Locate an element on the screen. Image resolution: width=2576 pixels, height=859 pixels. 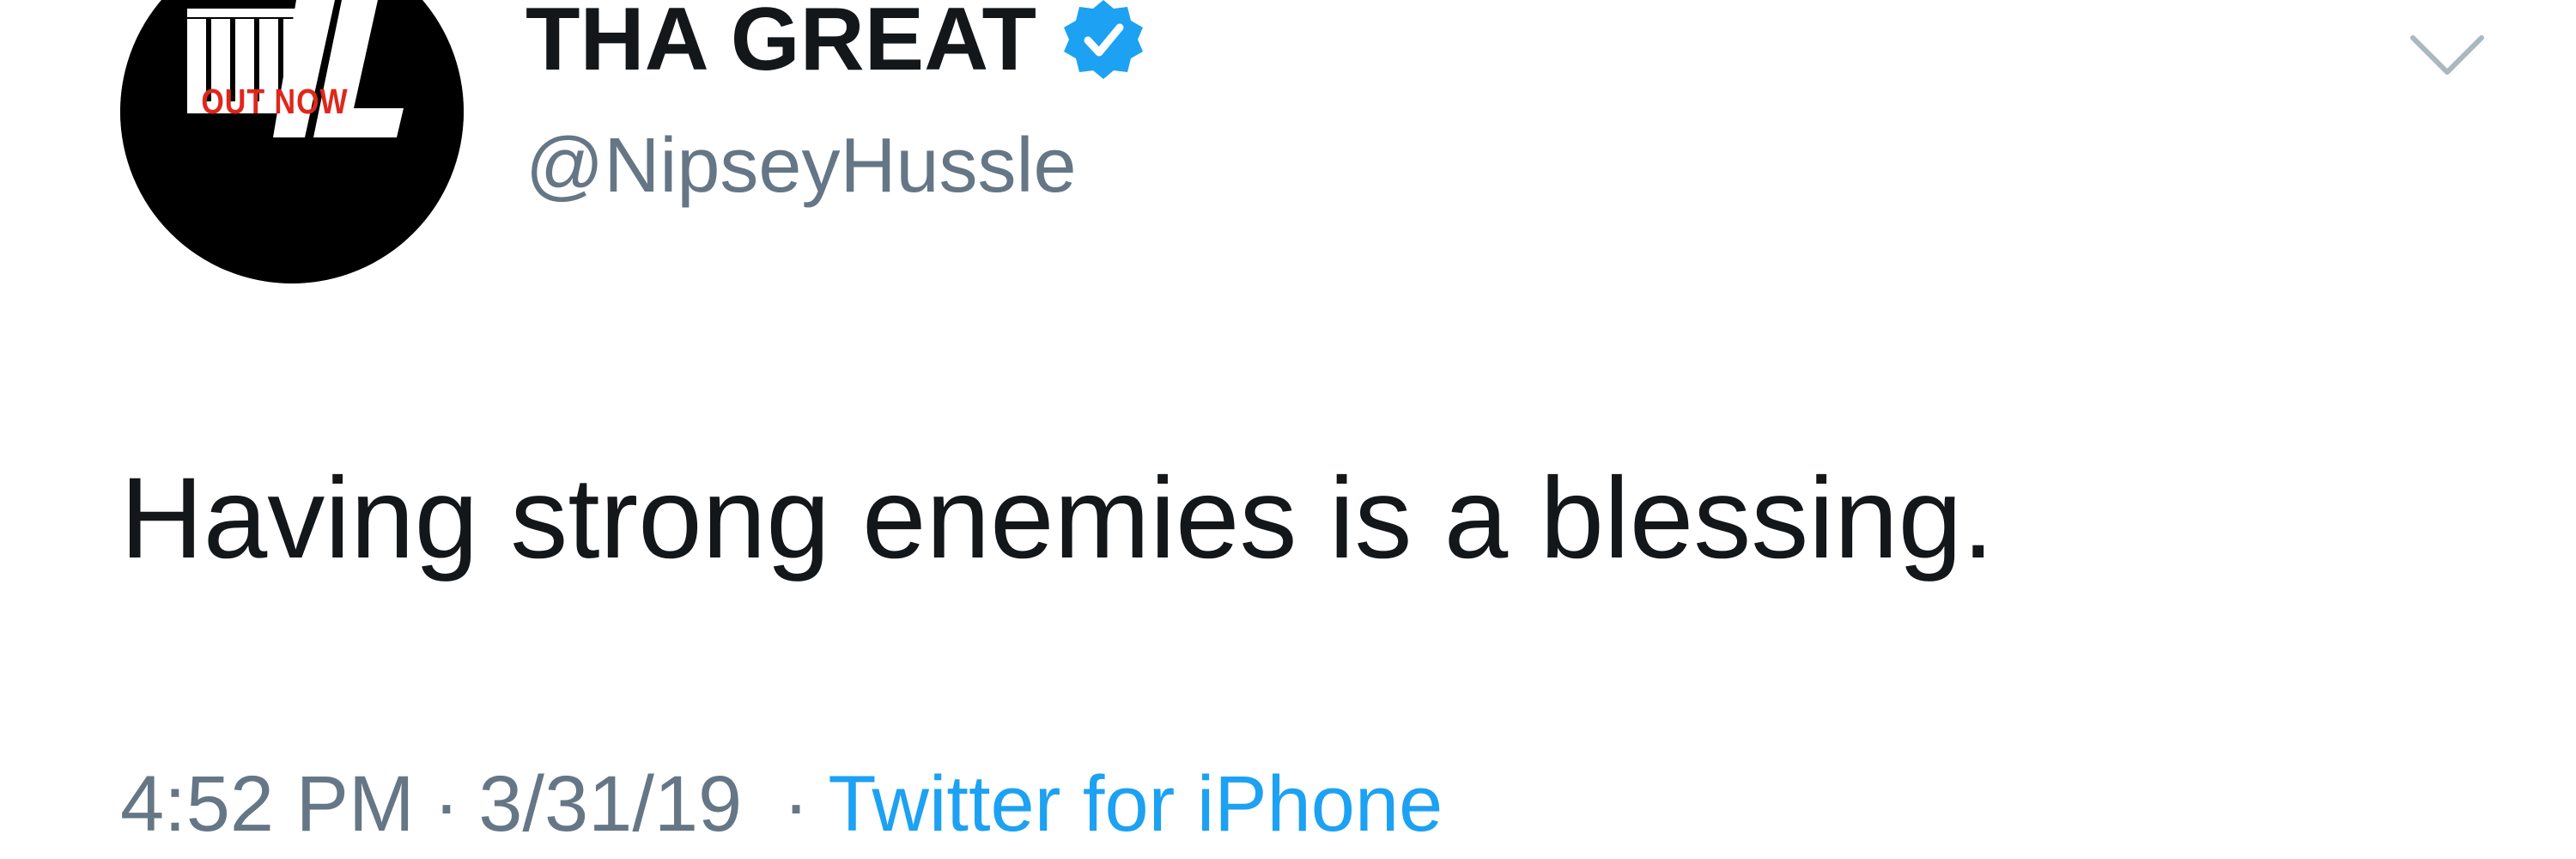
verified-badge-icon is located at coordinates (1104, 39).